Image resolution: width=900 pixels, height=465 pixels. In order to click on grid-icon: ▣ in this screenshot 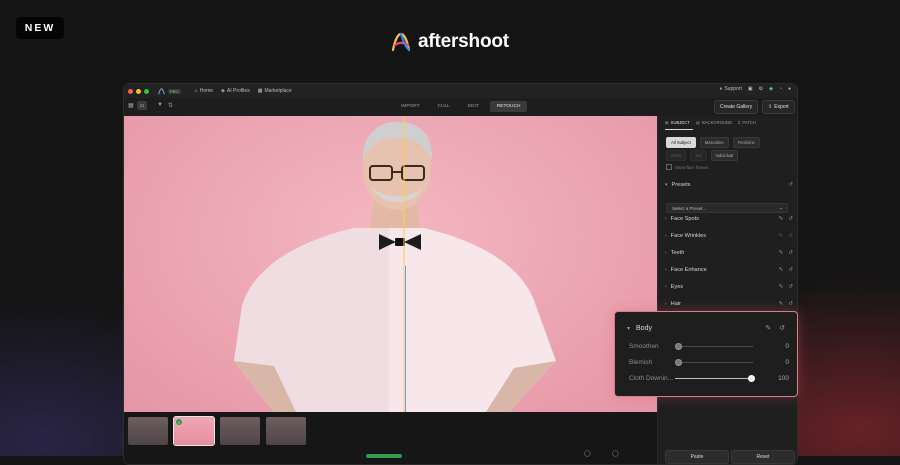, I will do `click(750, 89)`.